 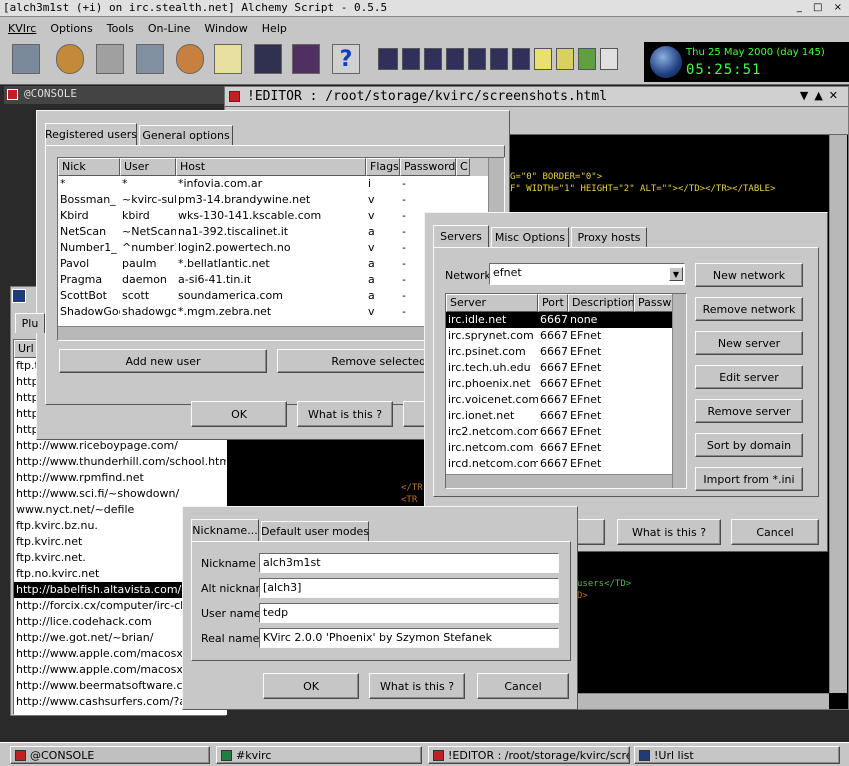 I want to click on col-password: Password, so click(x=428, y=167).